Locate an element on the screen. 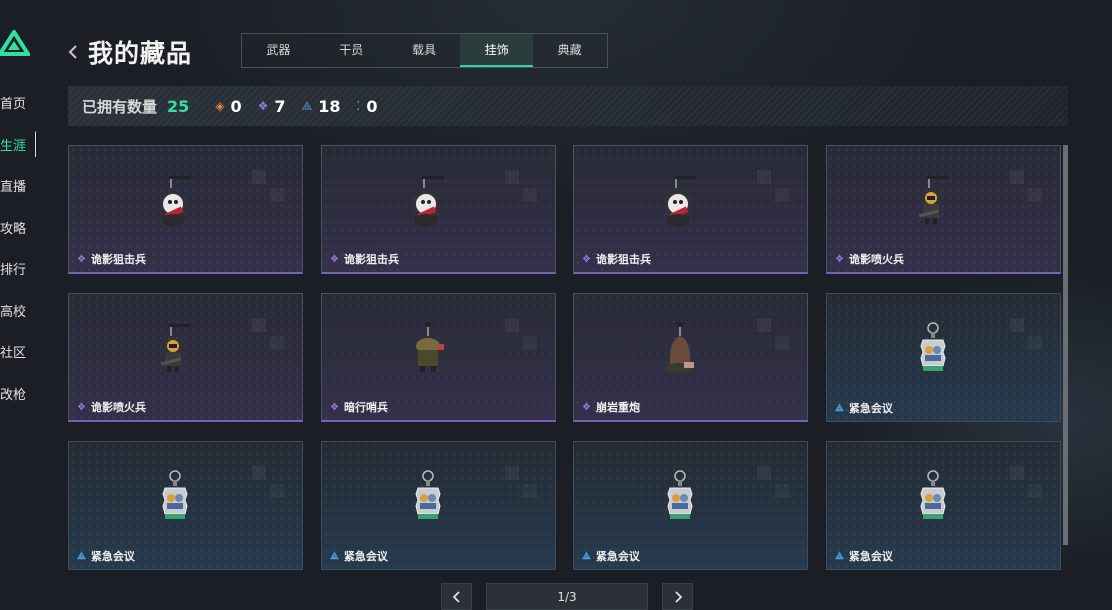 The image size is (1112, 610). page-indicator: 1/3 is located at coordinates (567, 596).